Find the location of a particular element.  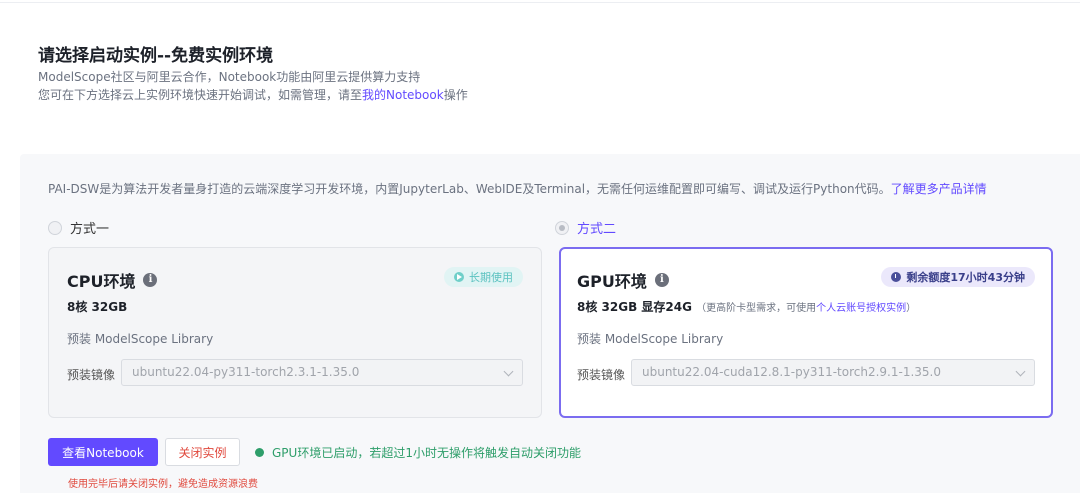

cpu-spec: 8核 32GB is located at coordinates (97, 307).